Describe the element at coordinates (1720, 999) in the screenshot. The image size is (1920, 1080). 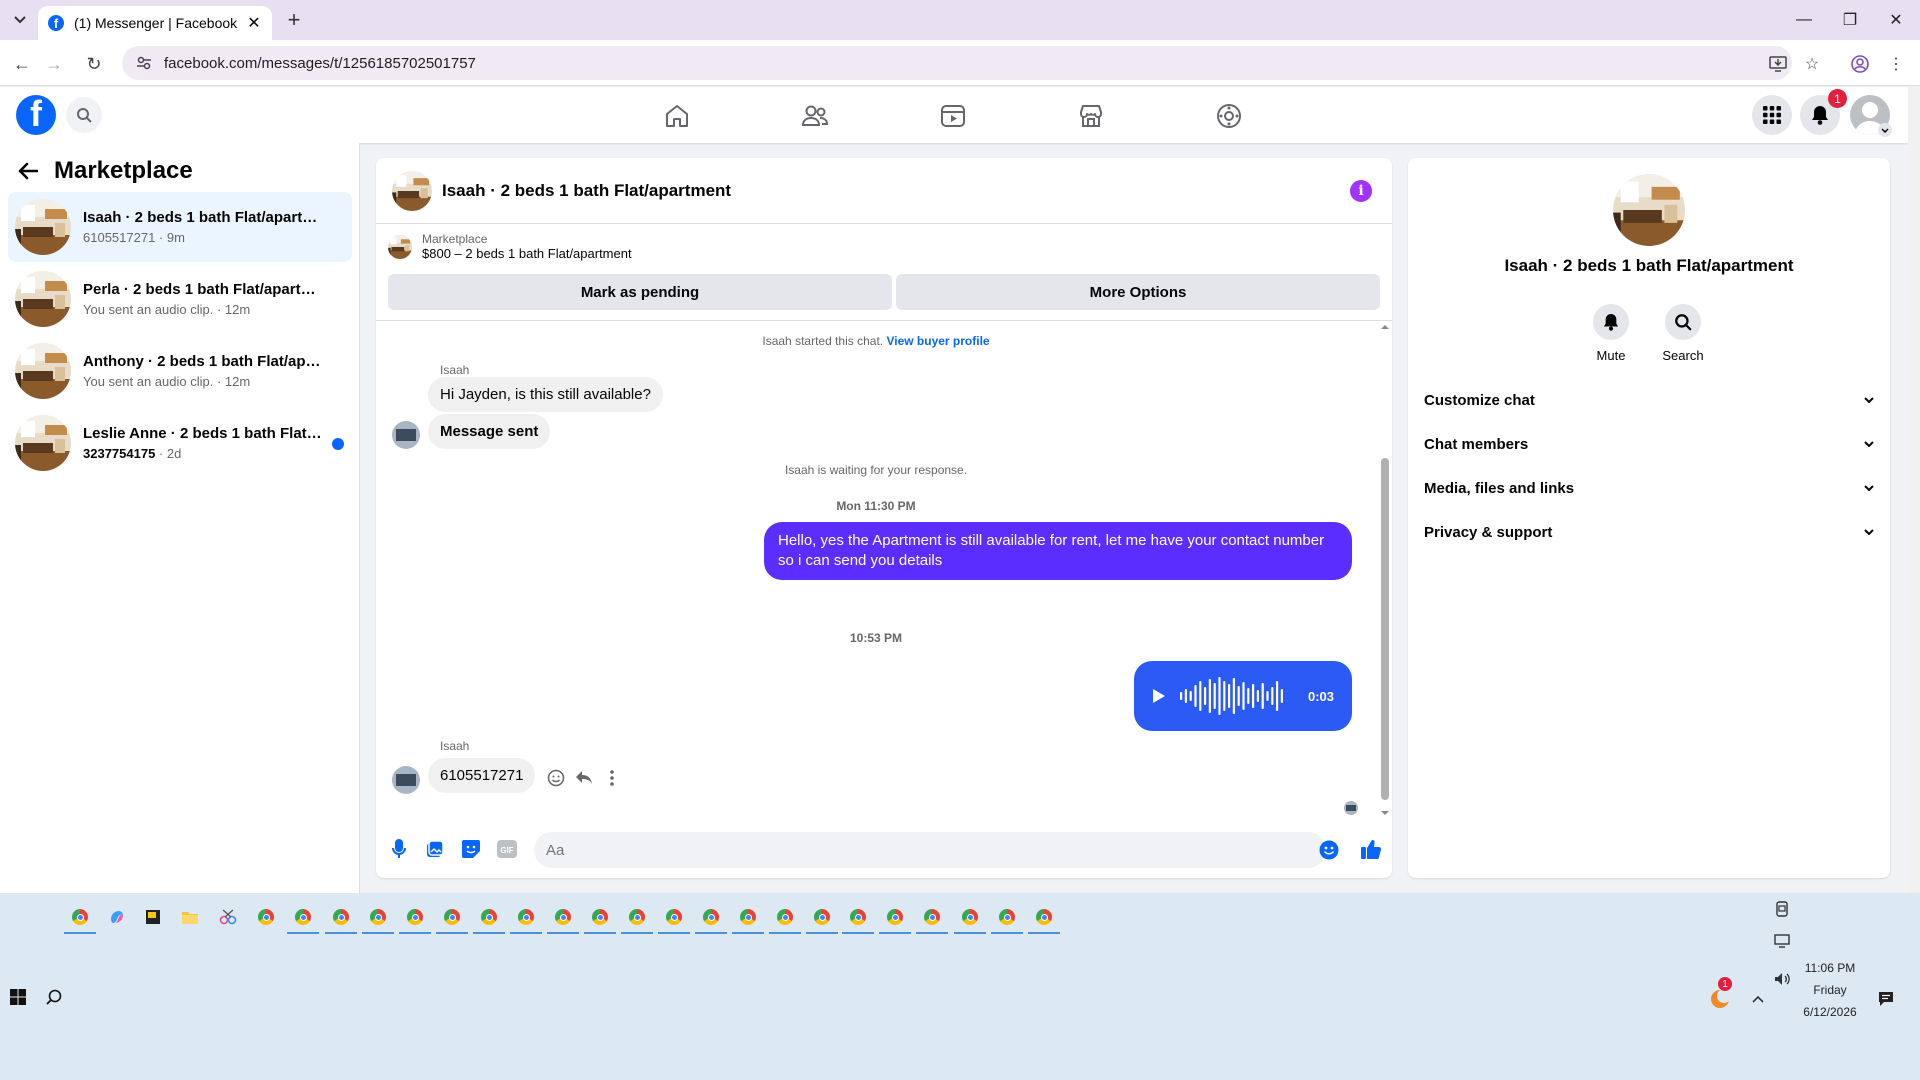
I see `weather-app-icon` at that location.